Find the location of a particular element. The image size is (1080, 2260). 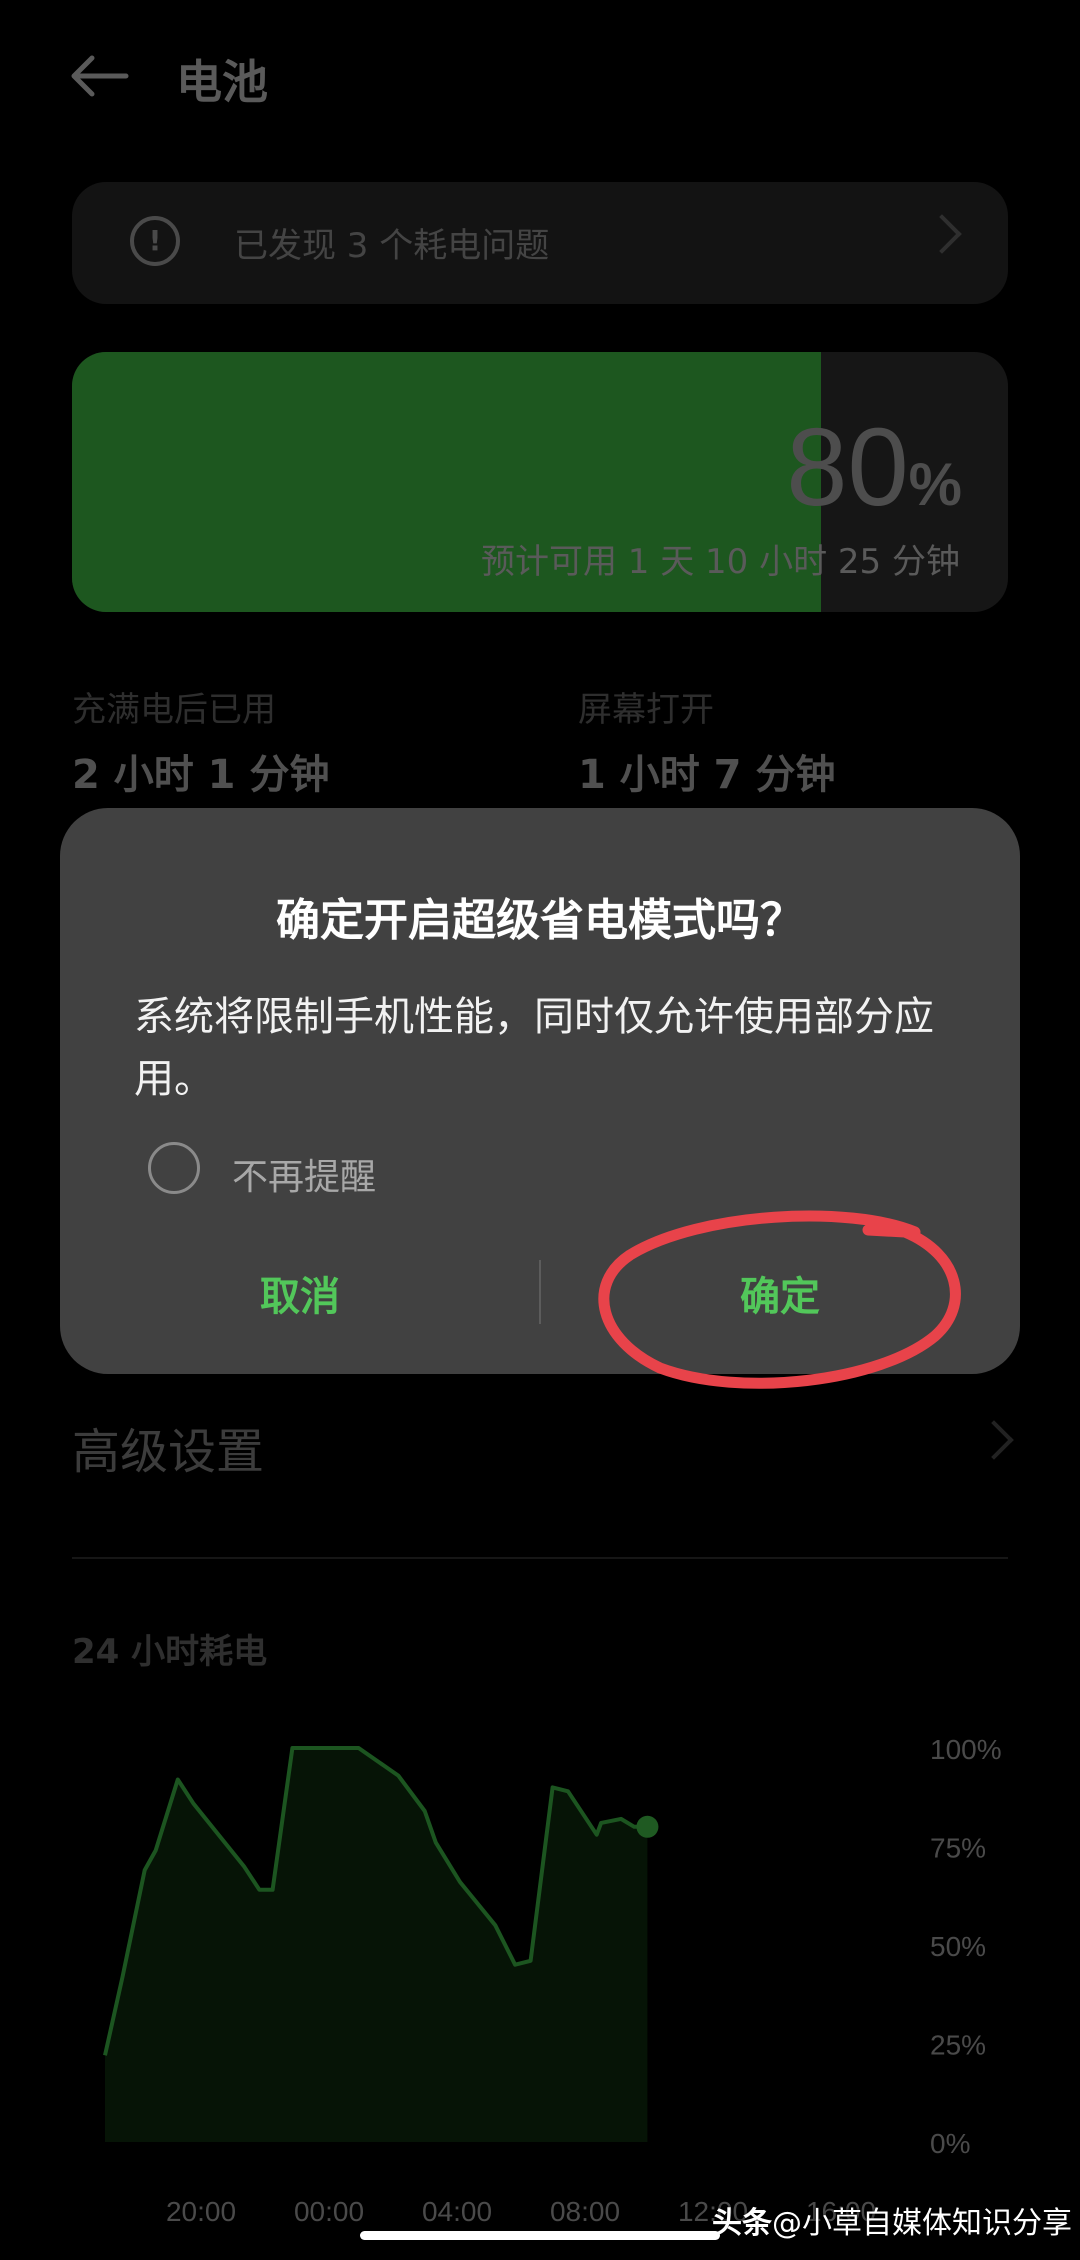

annotation-circle is located at coordinates (779, 1299).